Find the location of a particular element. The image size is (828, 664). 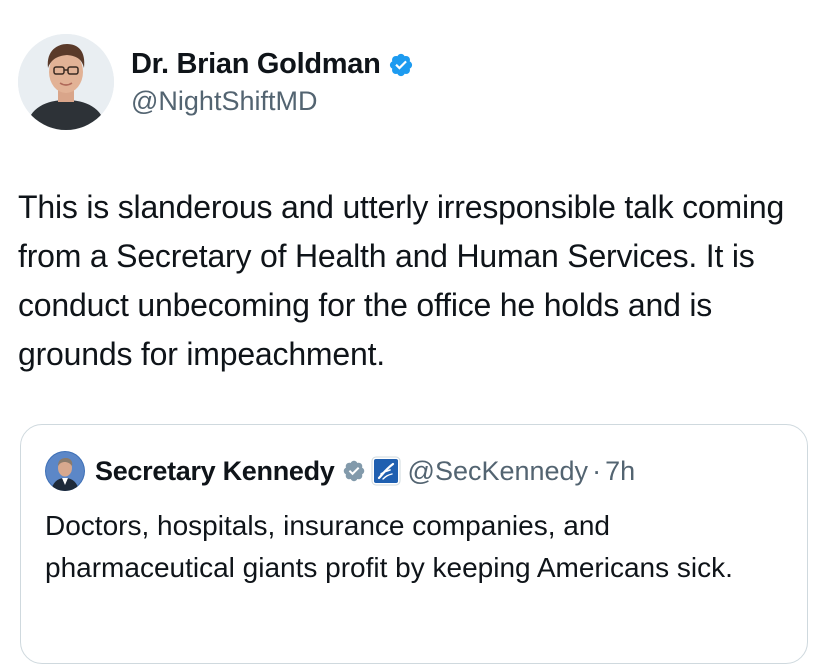

tweet-author: Dr. Brian Goldman @NightShiftMD is located at coordinates (216, 82).